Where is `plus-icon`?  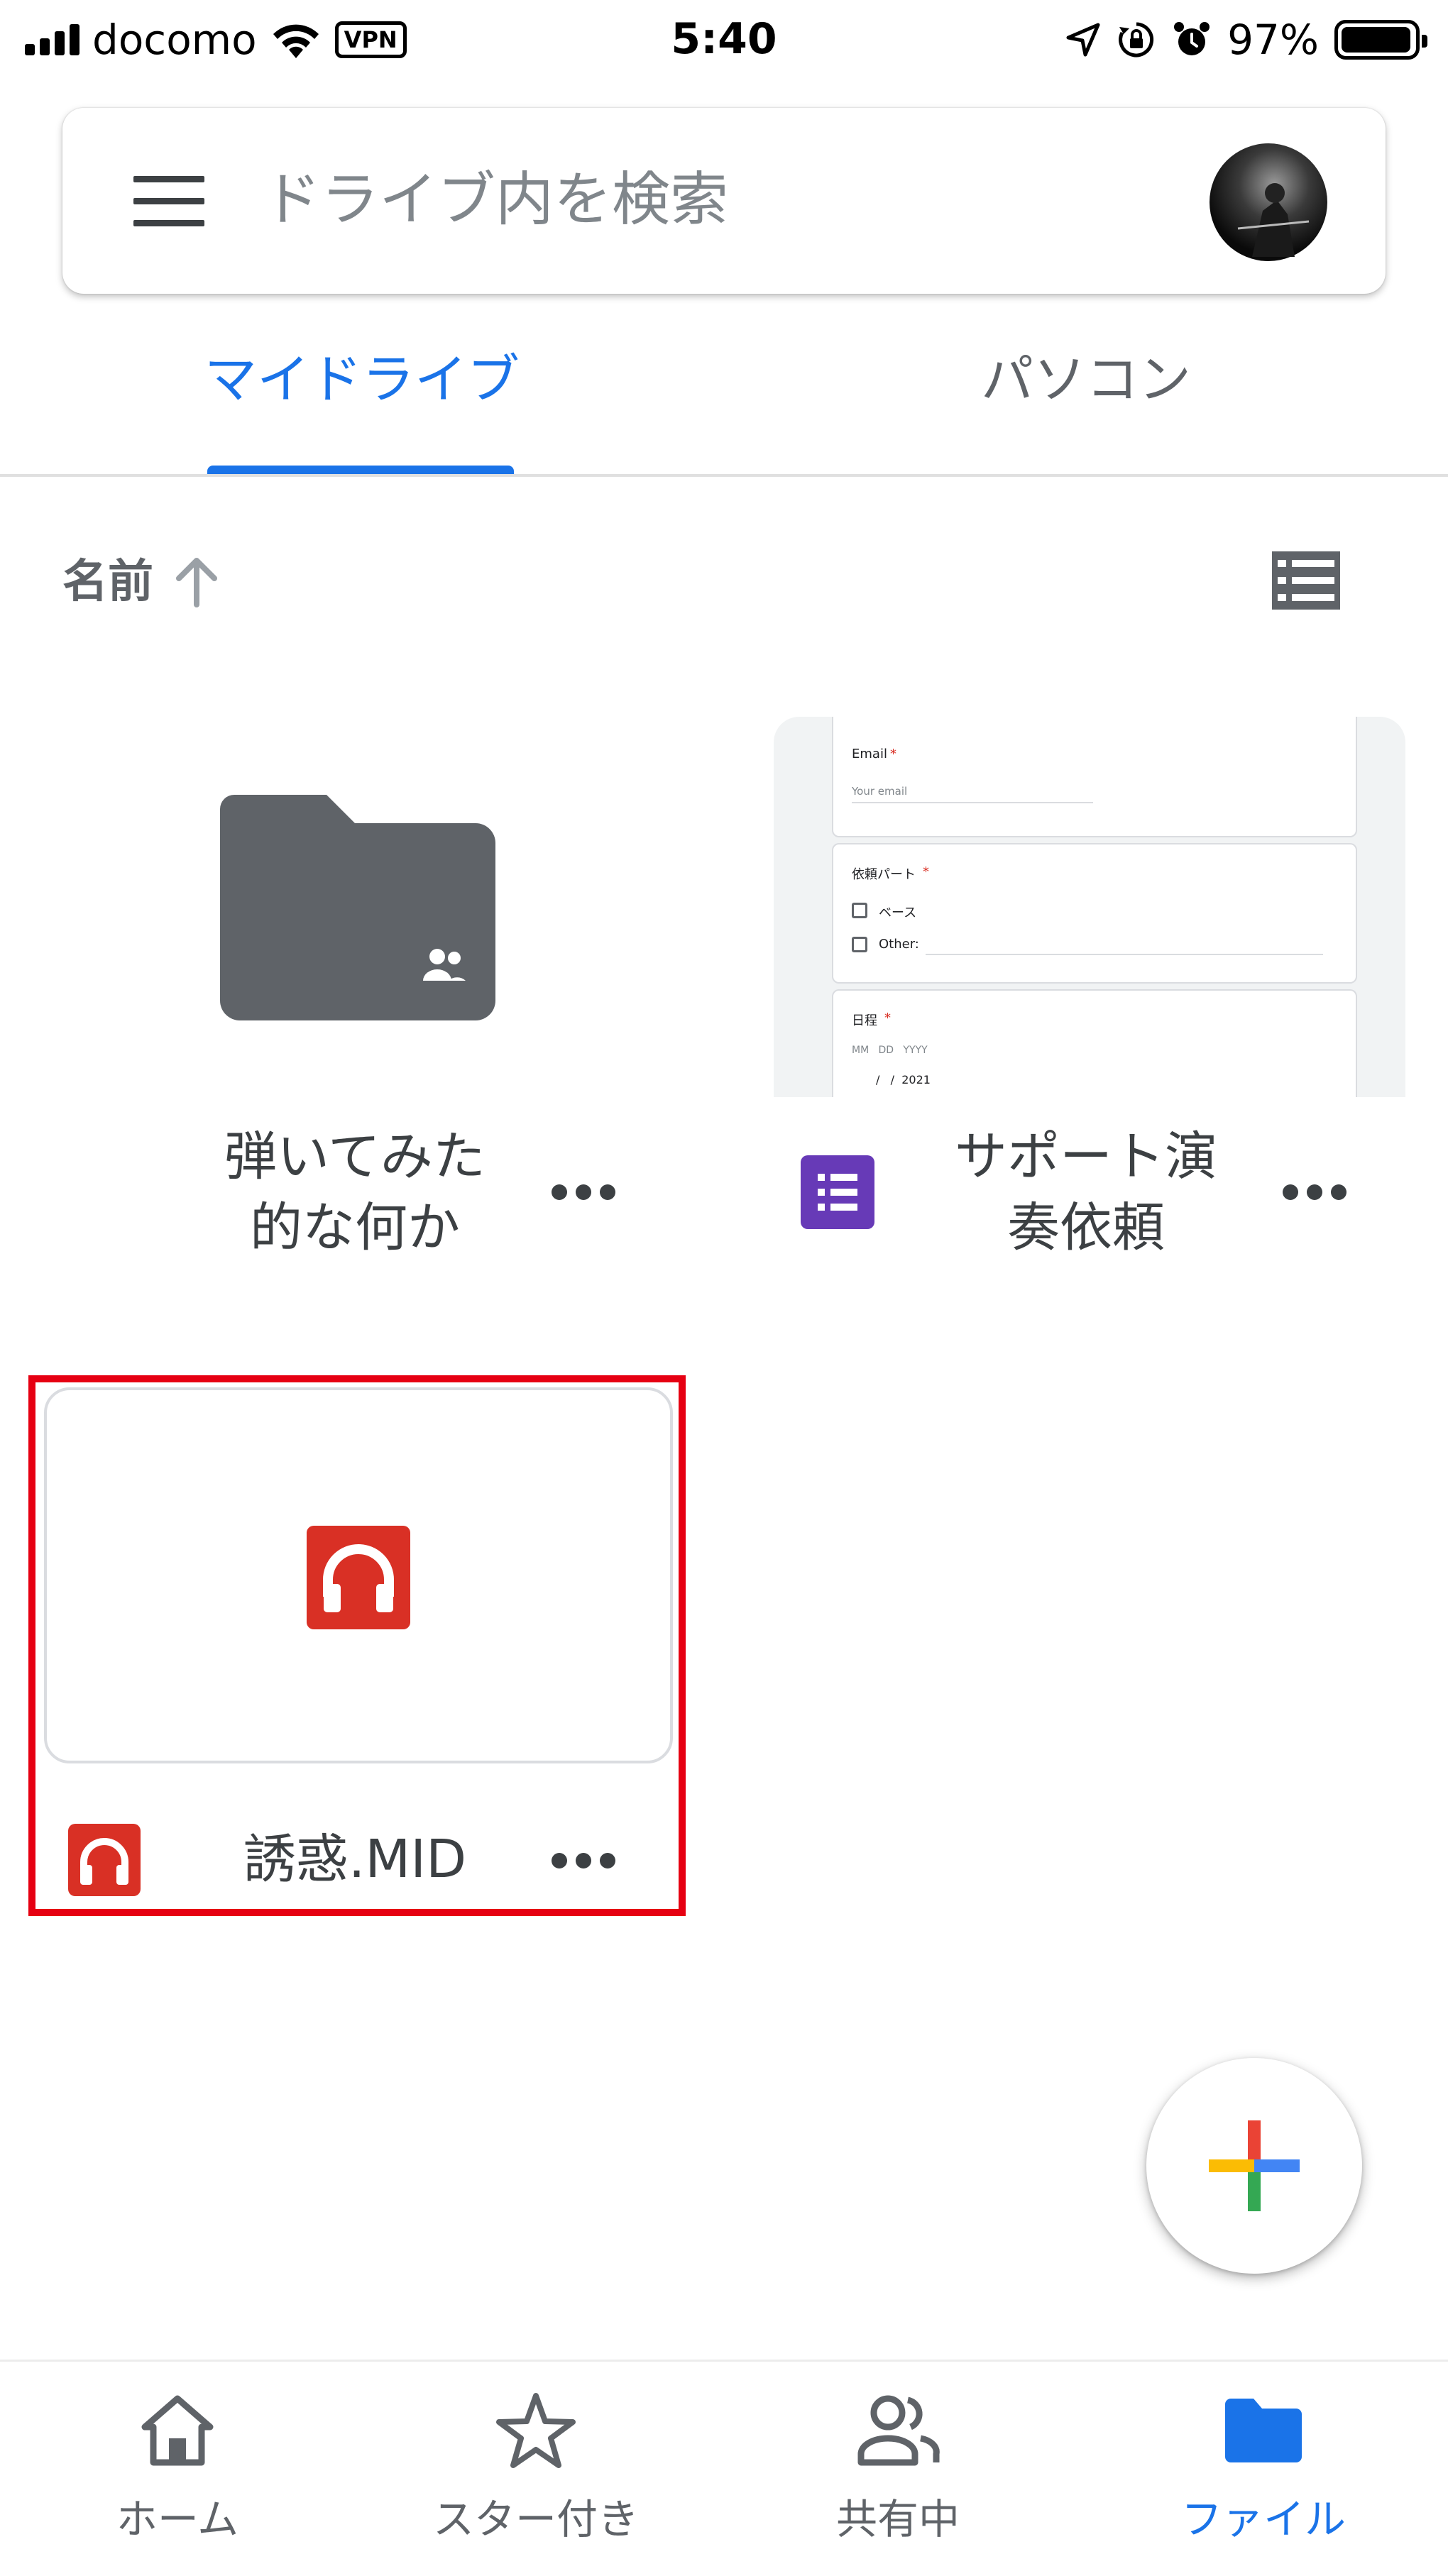
plus-icon is located at coordinates (1254, 2165).